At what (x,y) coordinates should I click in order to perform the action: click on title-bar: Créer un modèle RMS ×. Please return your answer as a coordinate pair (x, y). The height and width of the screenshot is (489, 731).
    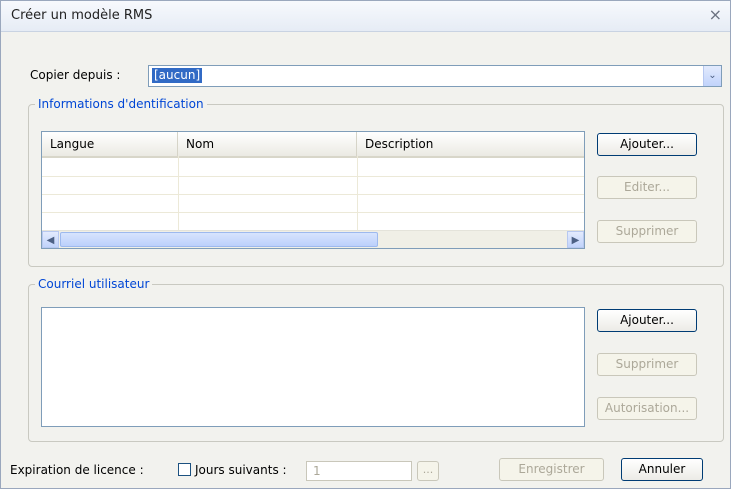
    Looking at the image, I should click on (365, 16).